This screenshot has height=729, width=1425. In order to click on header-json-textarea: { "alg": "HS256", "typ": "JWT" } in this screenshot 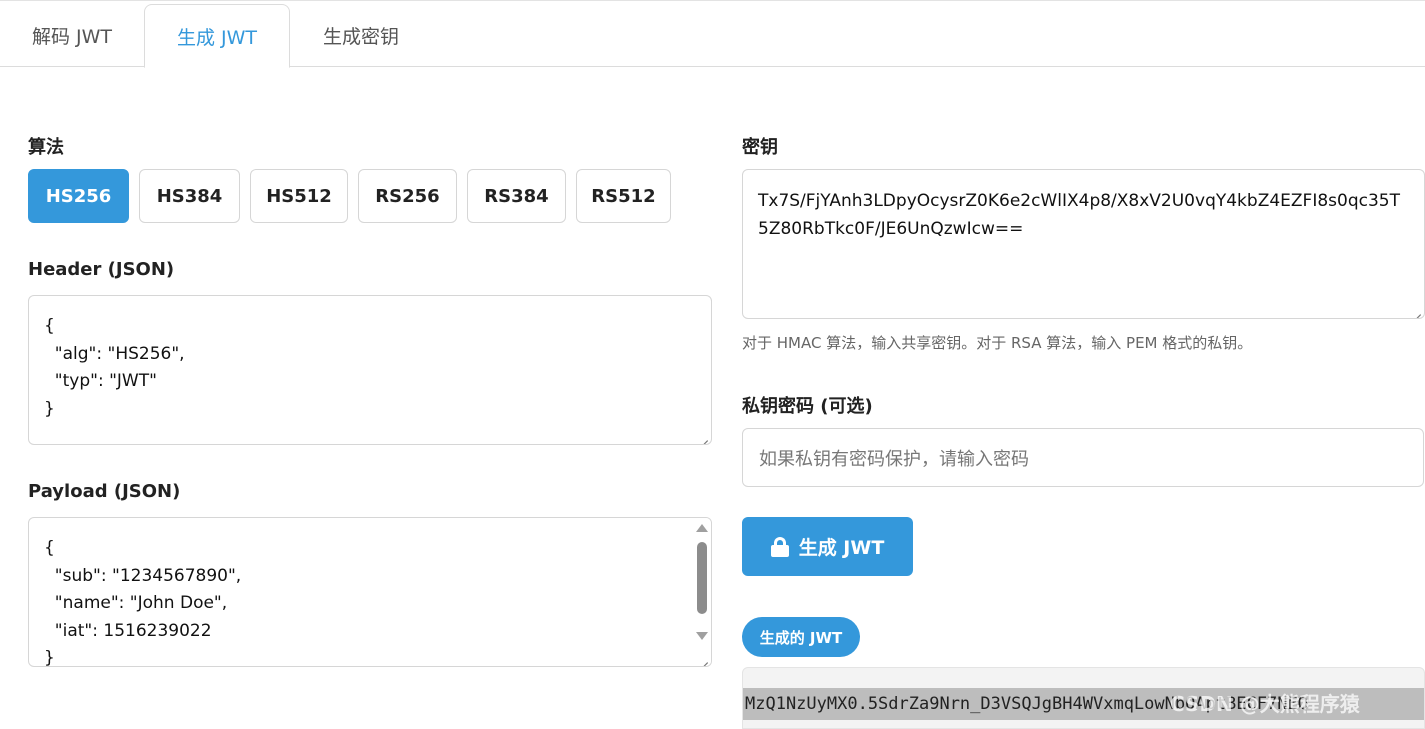, I will do `click(370, 370)`.